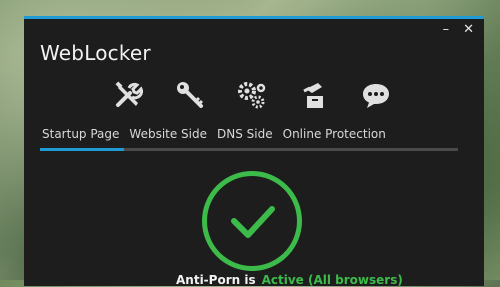 The image size is (500, 287). What do you see at coordinates (468, 30) in the screenshot?
I see `close-button: ✕` at bounding box center [468, 30].